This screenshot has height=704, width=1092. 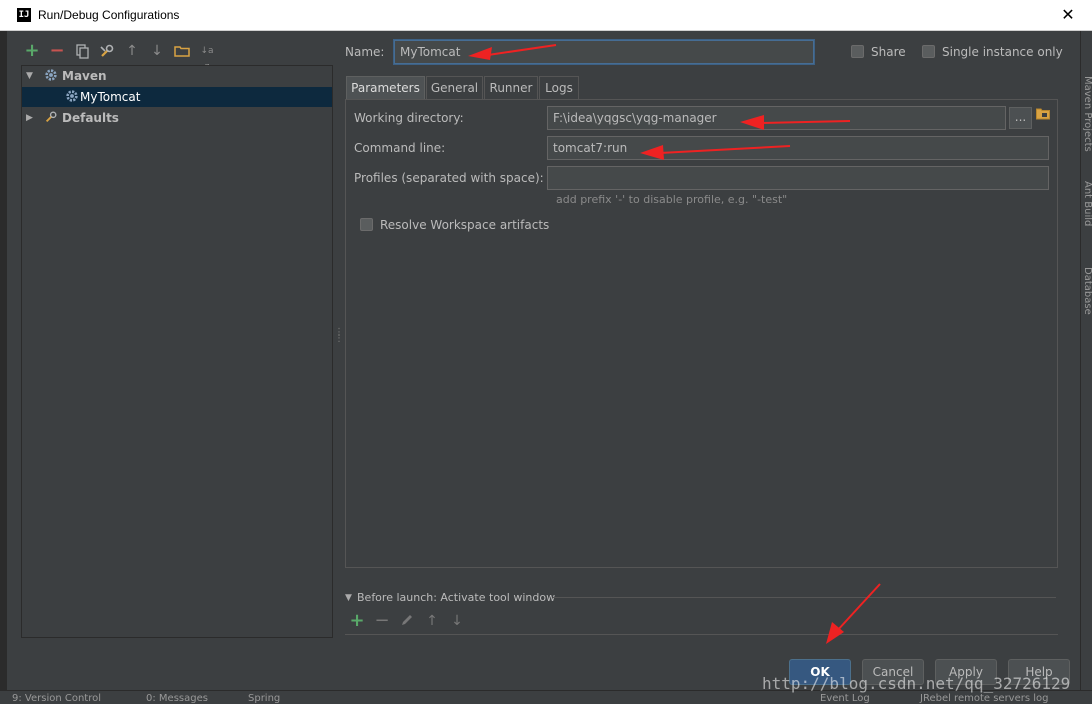 What do you see at coordinates (339, 338) in the screenshot?
I see `splitter-handle: ⋮ ⋮` at bounding box center [339, 338].